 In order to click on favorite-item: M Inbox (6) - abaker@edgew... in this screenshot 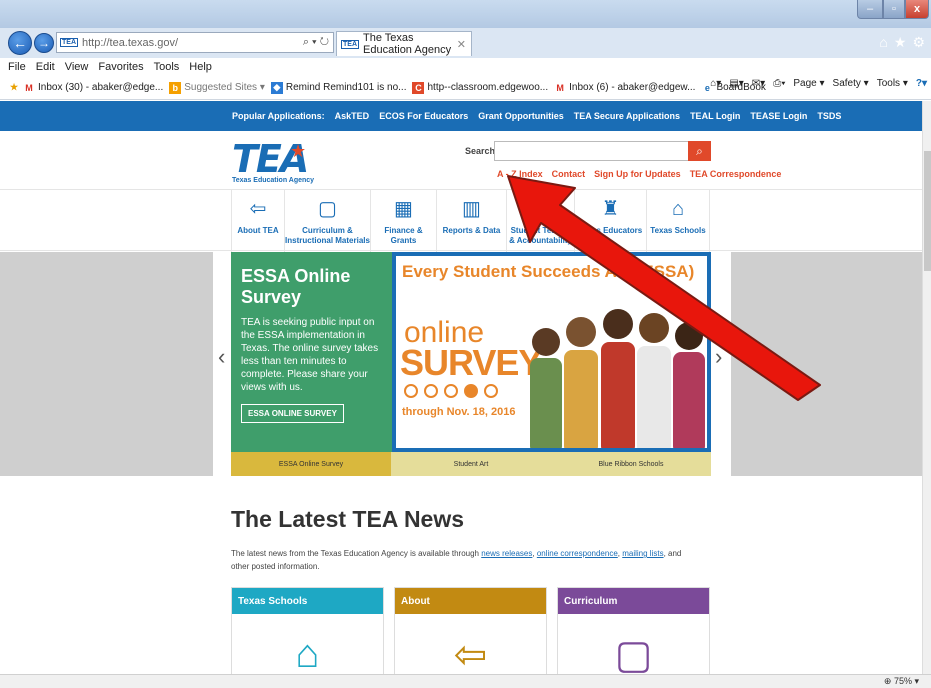, I will do `click(624, 88)`.